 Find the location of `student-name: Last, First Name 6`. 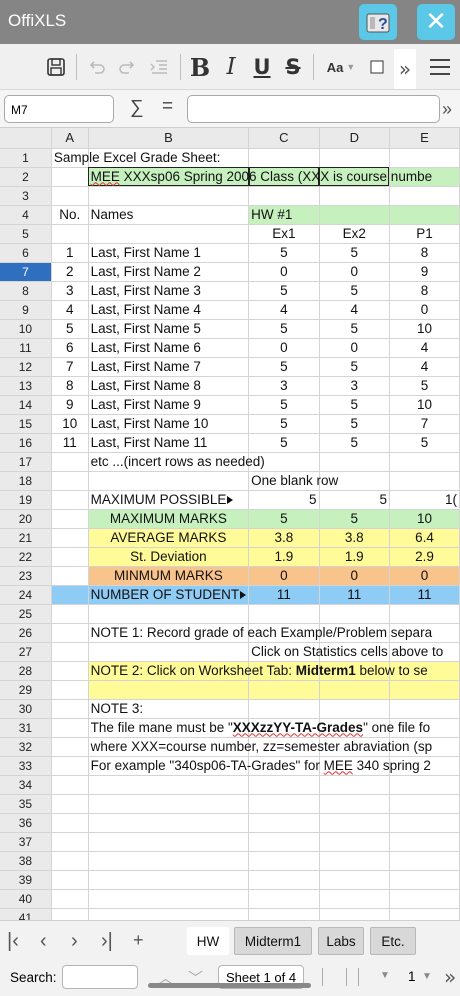

student-name: Last, First Name 6 is located at coordinates (169, 348).